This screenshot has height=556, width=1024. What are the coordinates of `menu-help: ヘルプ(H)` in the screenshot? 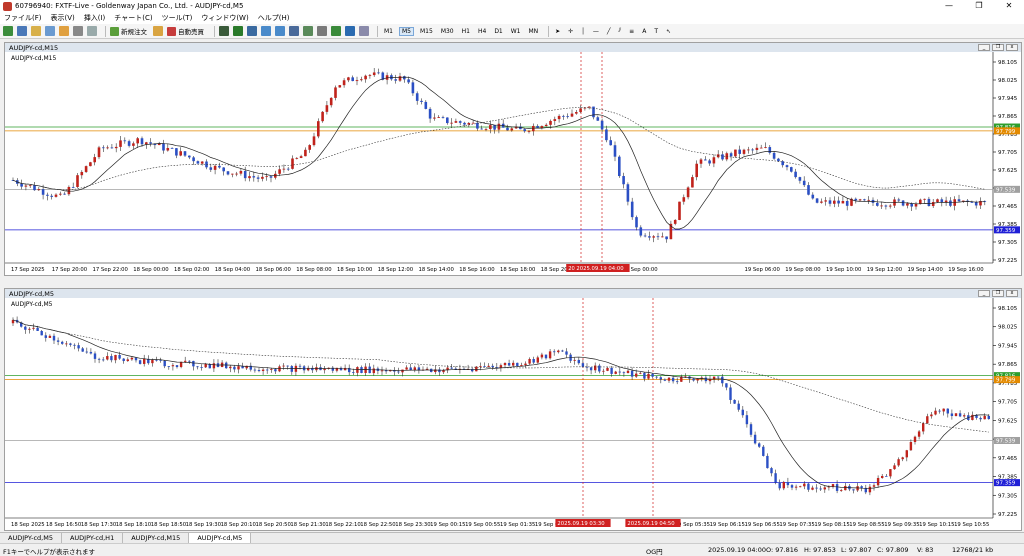 It's located at (274, 18).